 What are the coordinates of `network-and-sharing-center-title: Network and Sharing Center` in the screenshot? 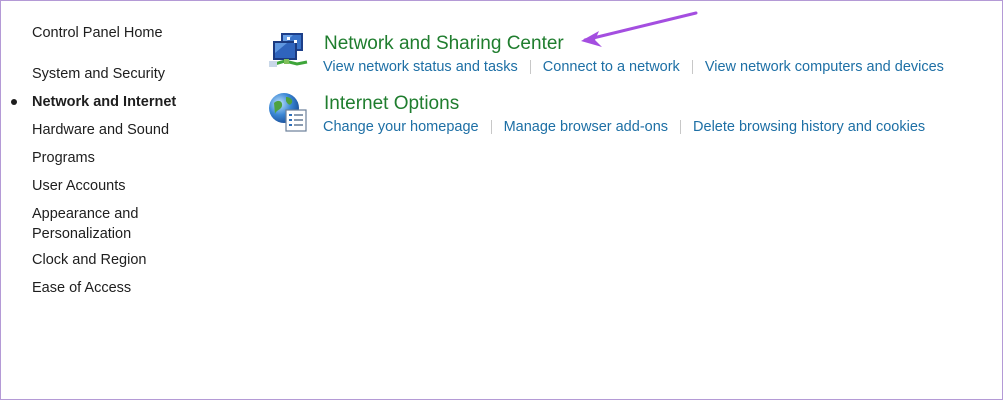 It's located at (444, 44).